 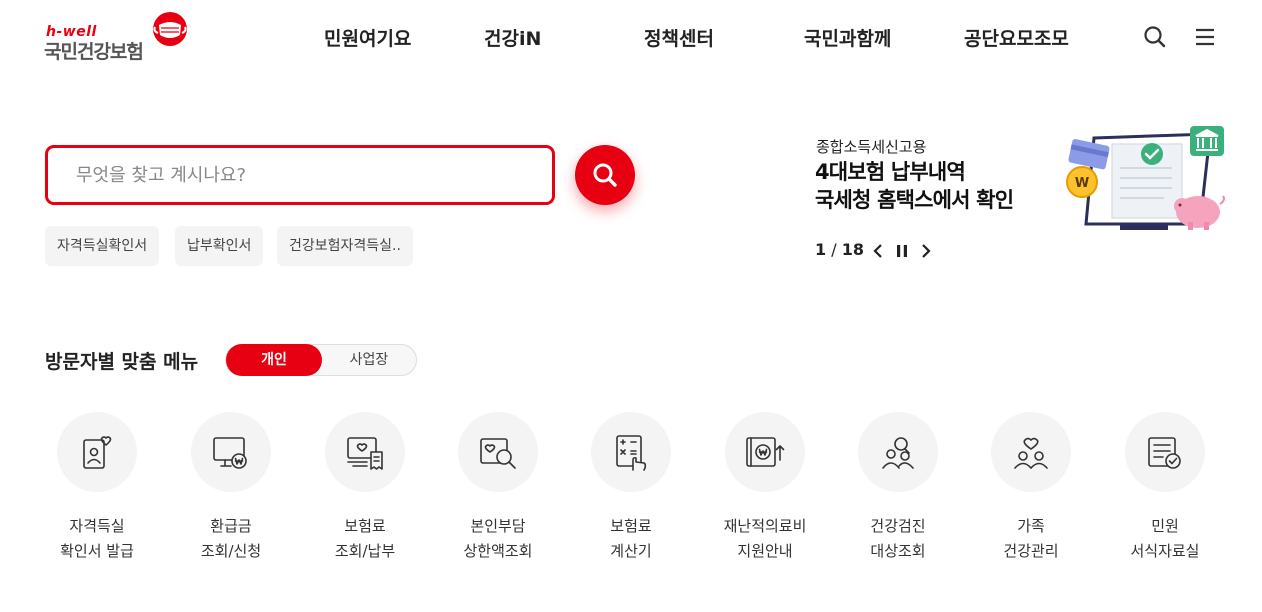 I want to click on search-field, so click(x=300, y=175).